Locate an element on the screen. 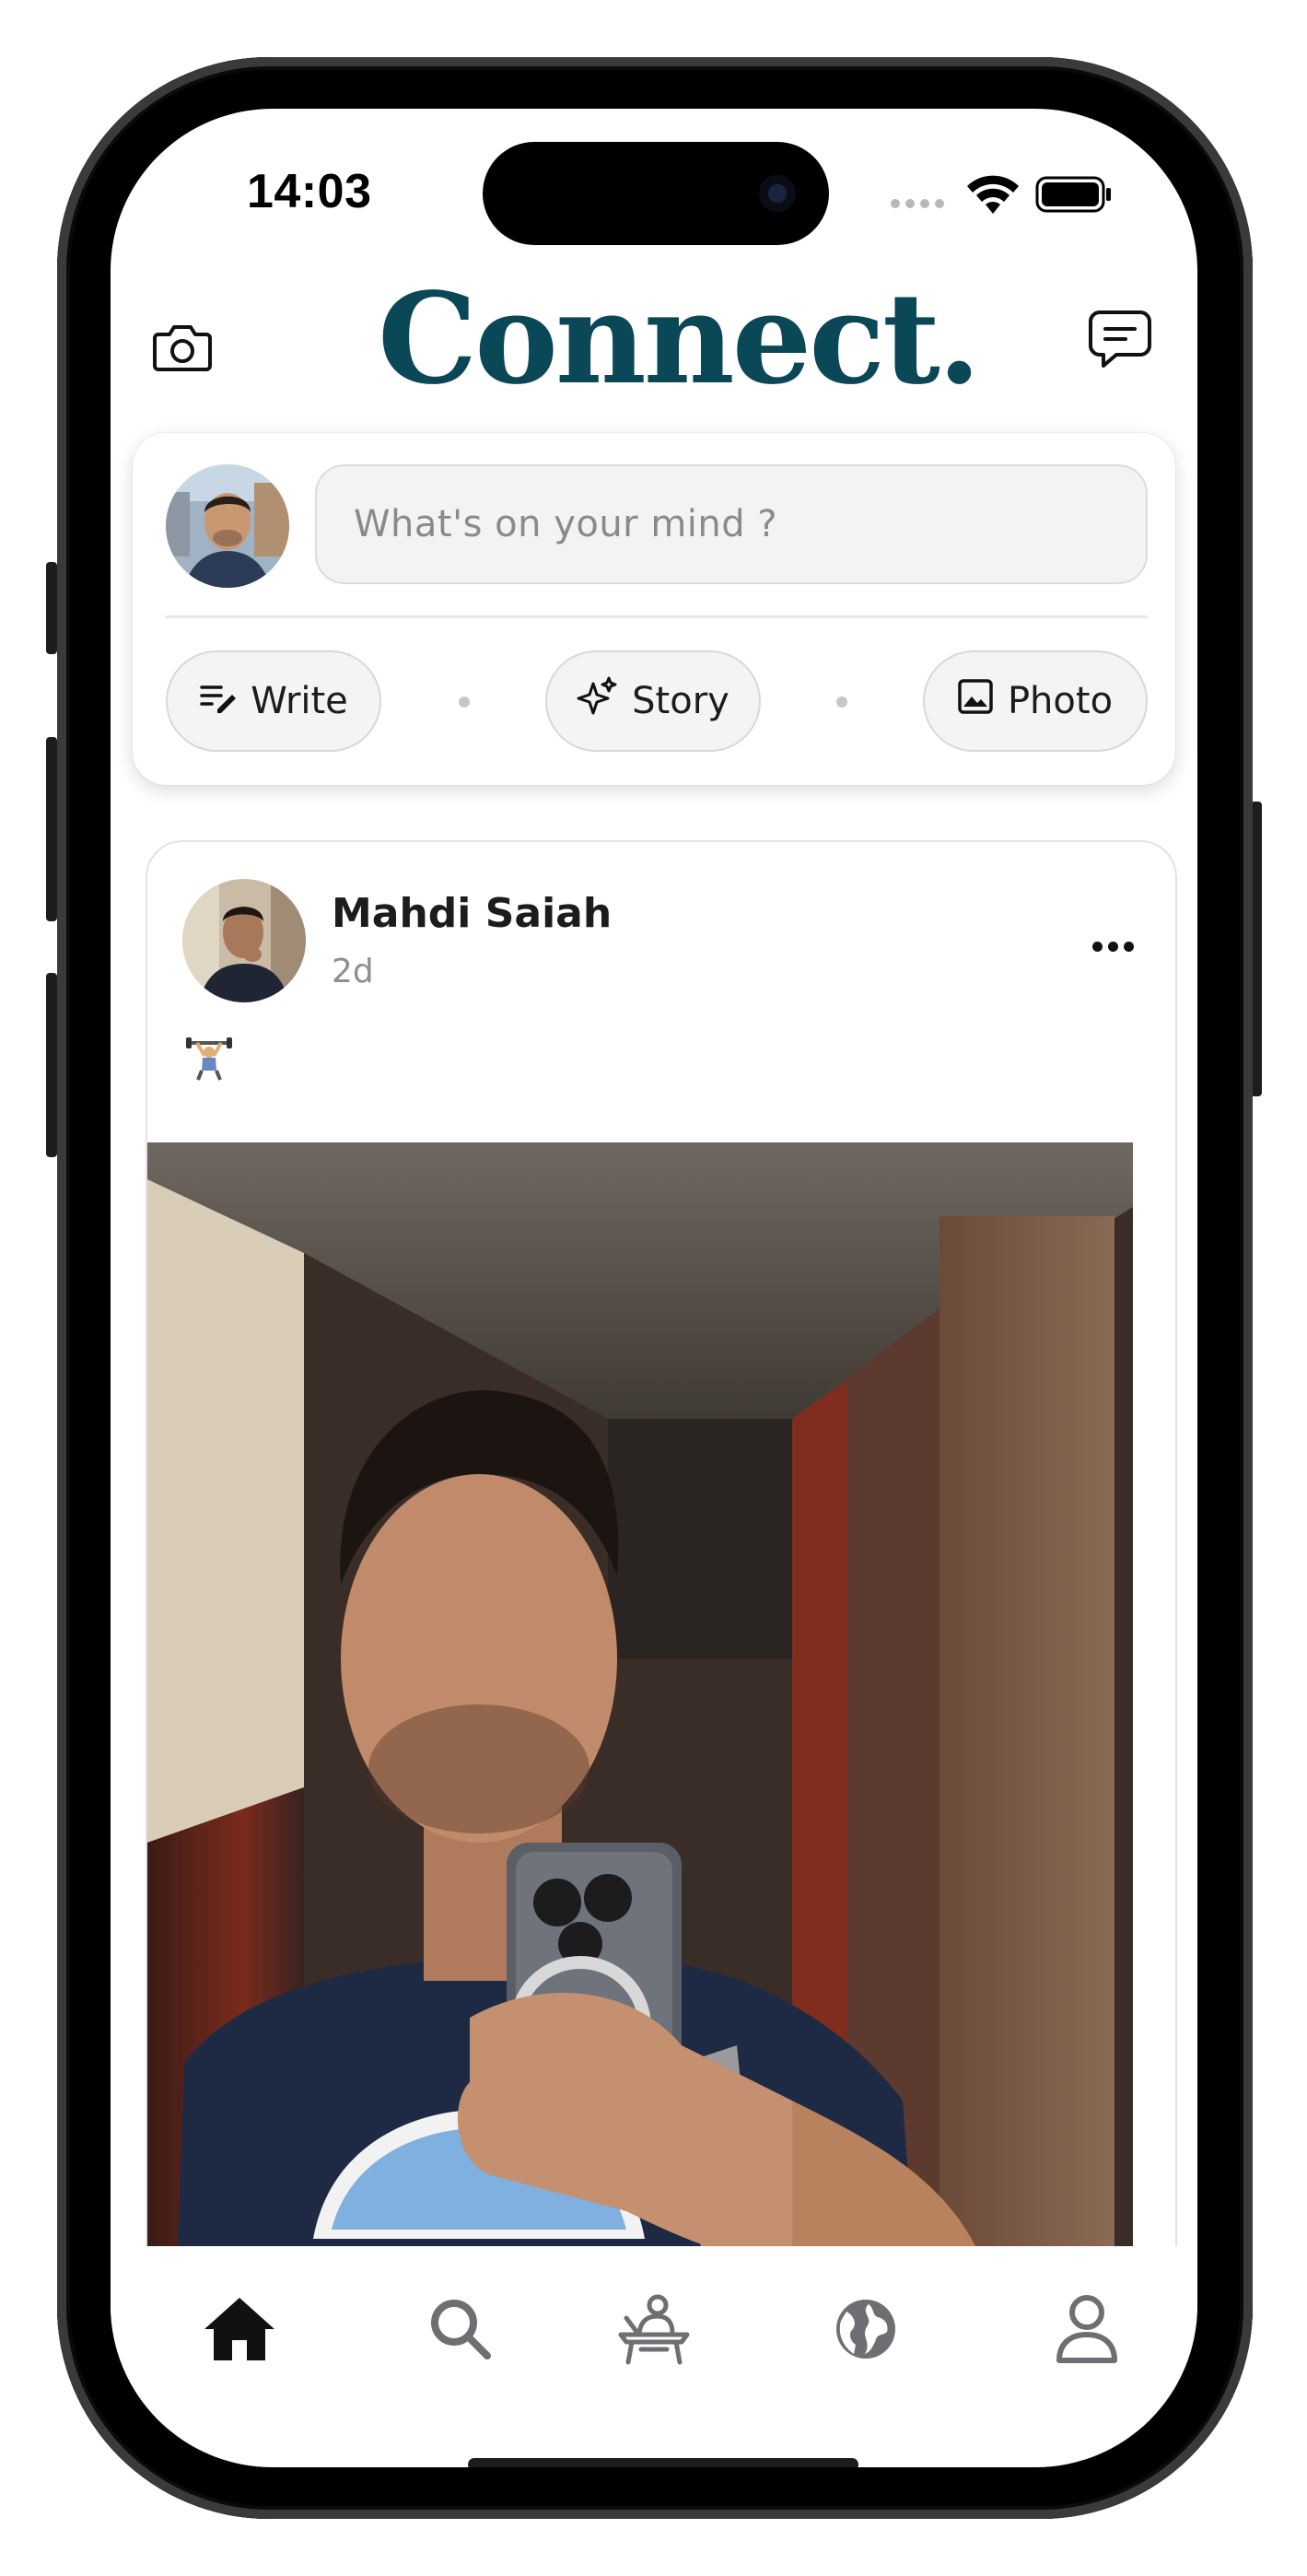 The width and height of the screenshot is (1307, 2576). status-time: 14:03 is located at coordinates (309, 191).